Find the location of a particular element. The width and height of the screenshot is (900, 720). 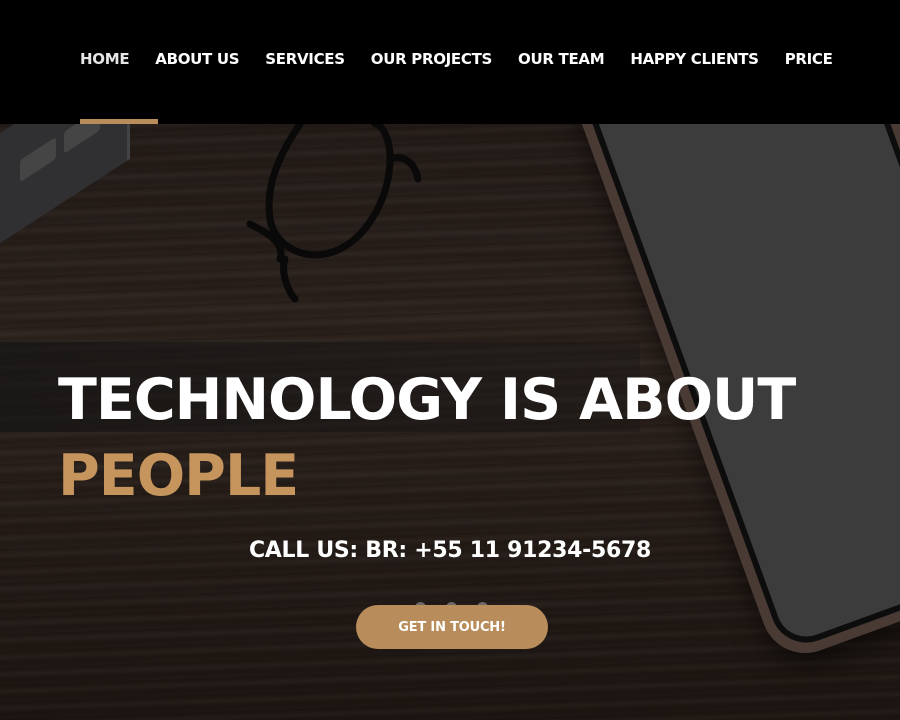

nav-item-our-projects: OUR PROJECTS is located at coordinates (432, 58).